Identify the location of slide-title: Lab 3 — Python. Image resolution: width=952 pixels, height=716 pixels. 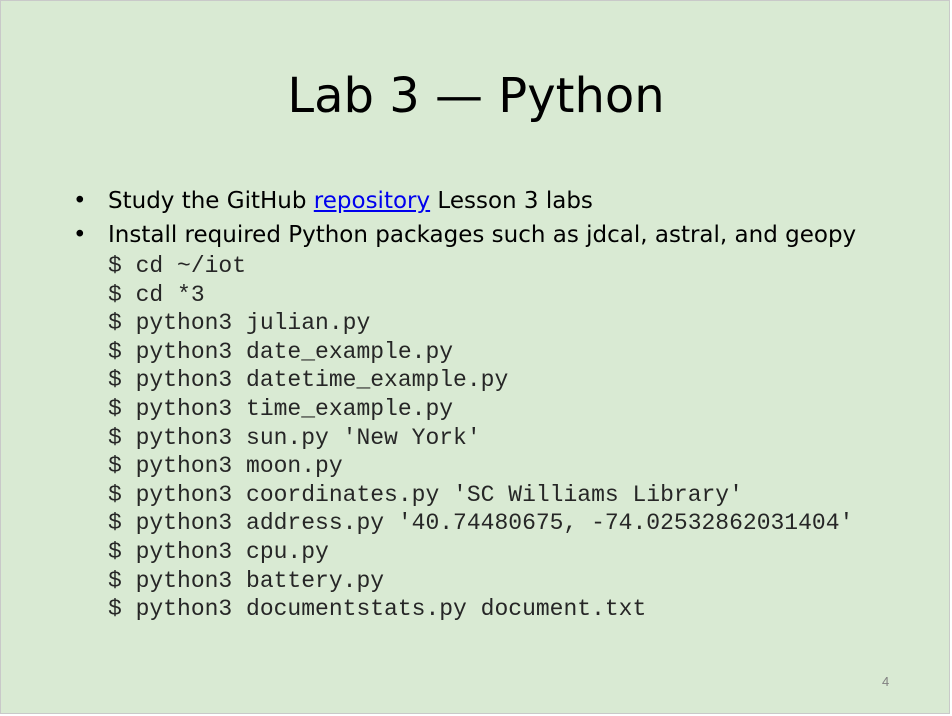
(476, 96).